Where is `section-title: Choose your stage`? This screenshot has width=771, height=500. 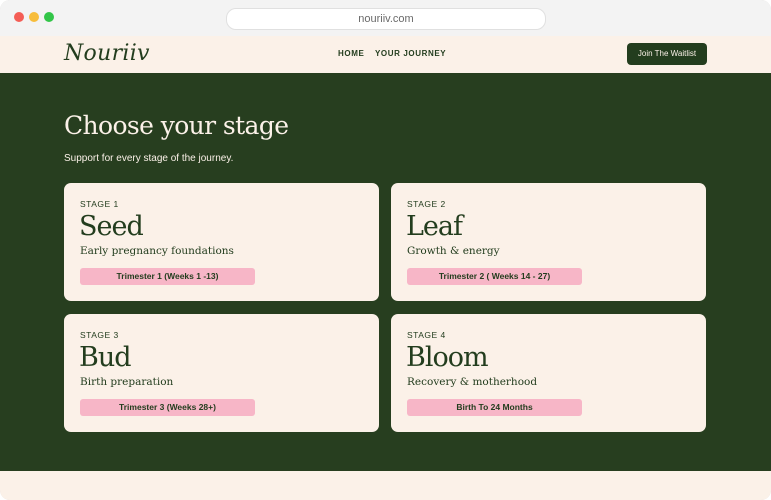
section-title: Choose your stage is located at coordinates (176, 125).